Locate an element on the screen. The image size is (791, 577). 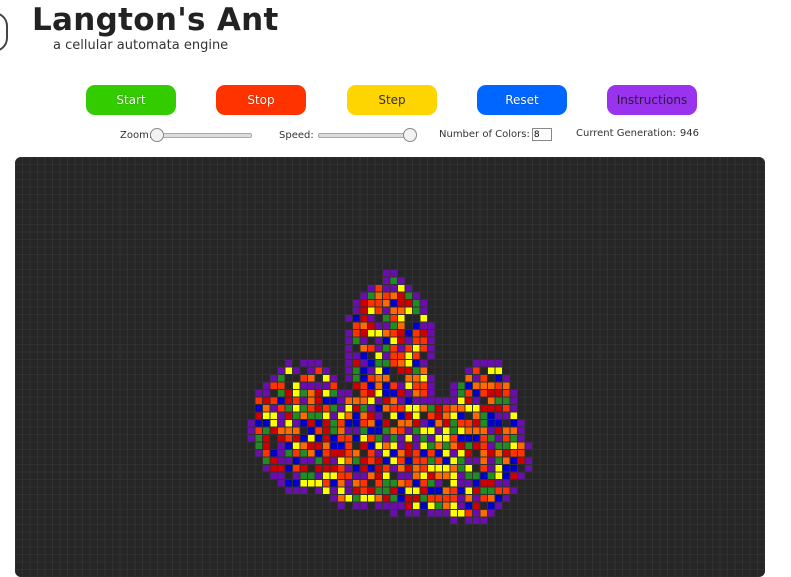
speed-slider is located at coordinates (367, 135).